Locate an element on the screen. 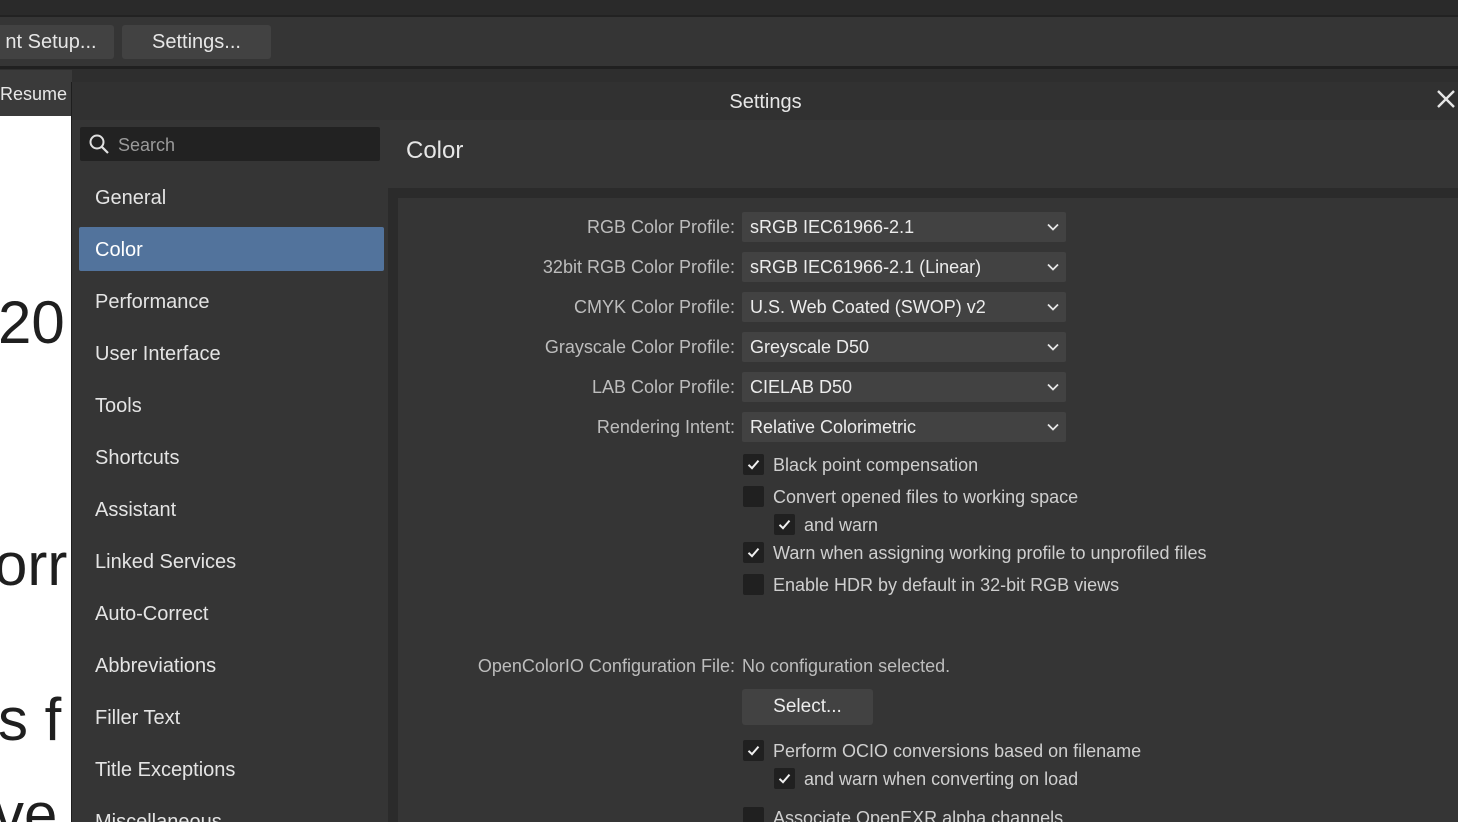  rgb-profile-select: sRGB IEC61966-2.1 is located at coordinates (904, 227).